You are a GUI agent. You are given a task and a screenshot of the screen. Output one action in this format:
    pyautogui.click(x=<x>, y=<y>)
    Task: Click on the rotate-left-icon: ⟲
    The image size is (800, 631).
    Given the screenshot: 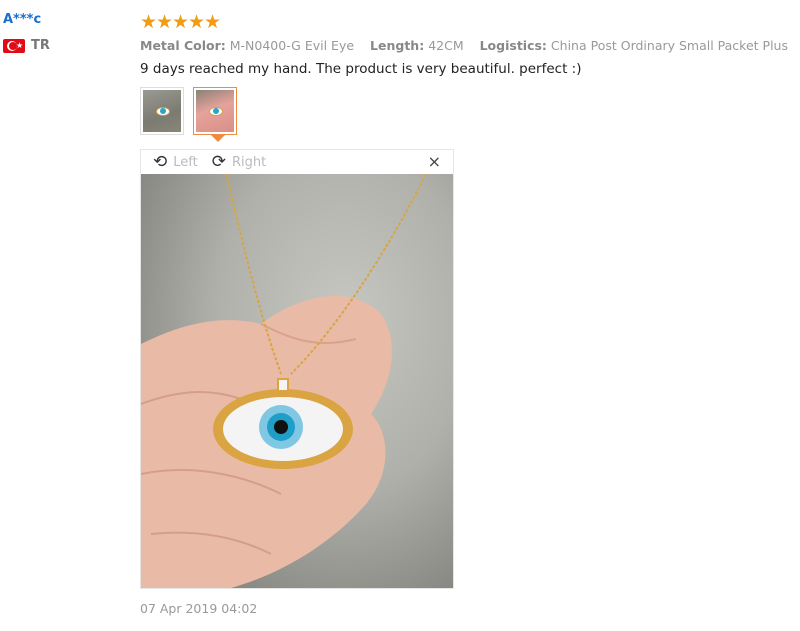 What is the action you would take?
    pyautogui.click(x=160, y=162)
    